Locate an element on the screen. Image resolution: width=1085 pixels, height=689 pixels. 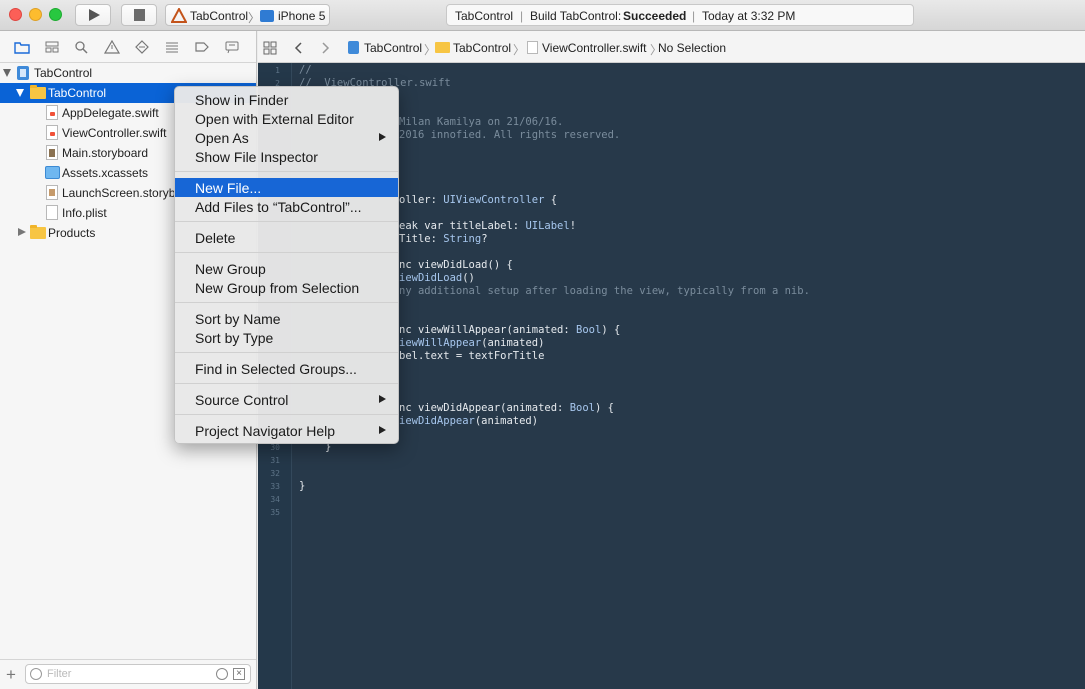
menu-item-project-navigator-help: Project Navigator Help is located at coordinates (286, 430).